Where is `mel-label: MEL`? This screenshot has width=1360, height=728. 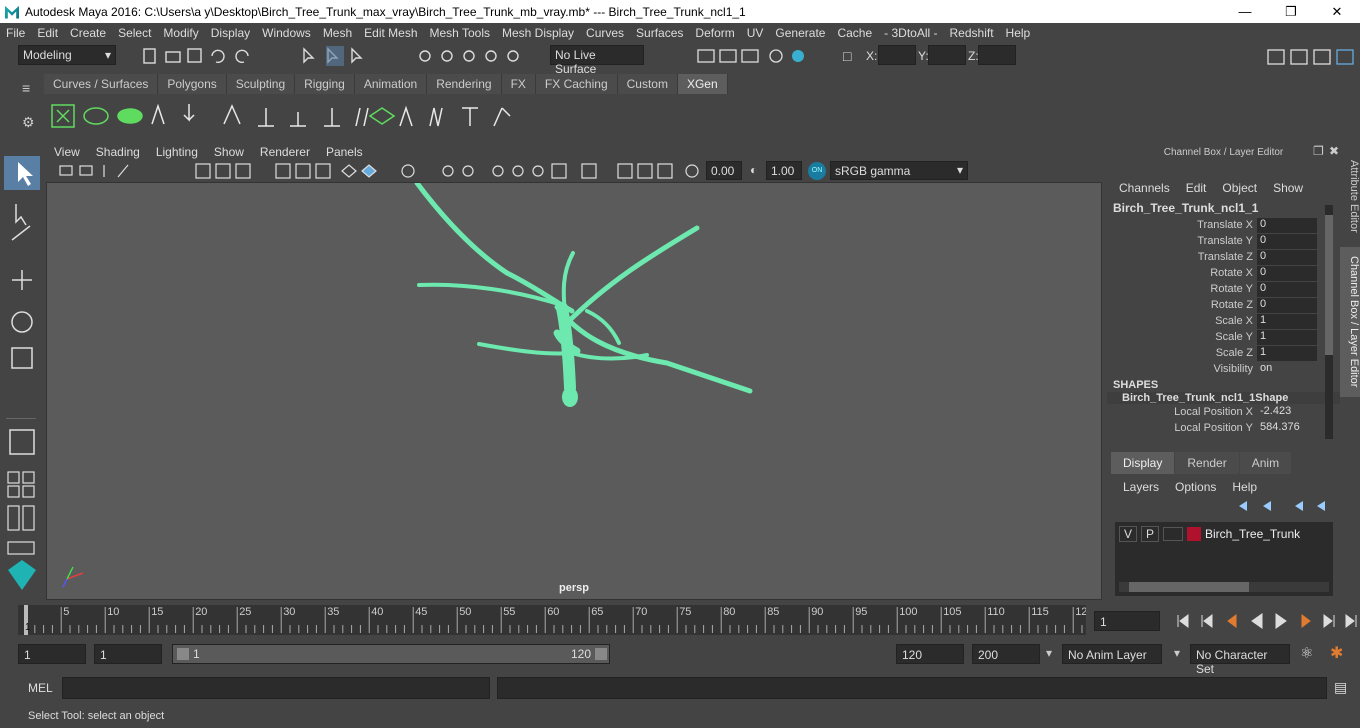 mel-label: MEL is located at coordinates (40, 688).